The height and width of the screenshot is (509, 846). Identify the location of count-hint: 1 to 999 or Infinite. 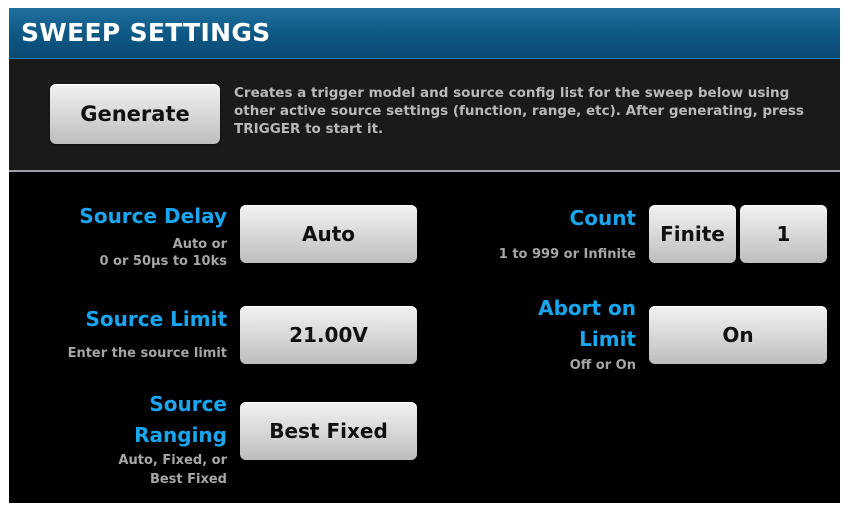
(567, 254).